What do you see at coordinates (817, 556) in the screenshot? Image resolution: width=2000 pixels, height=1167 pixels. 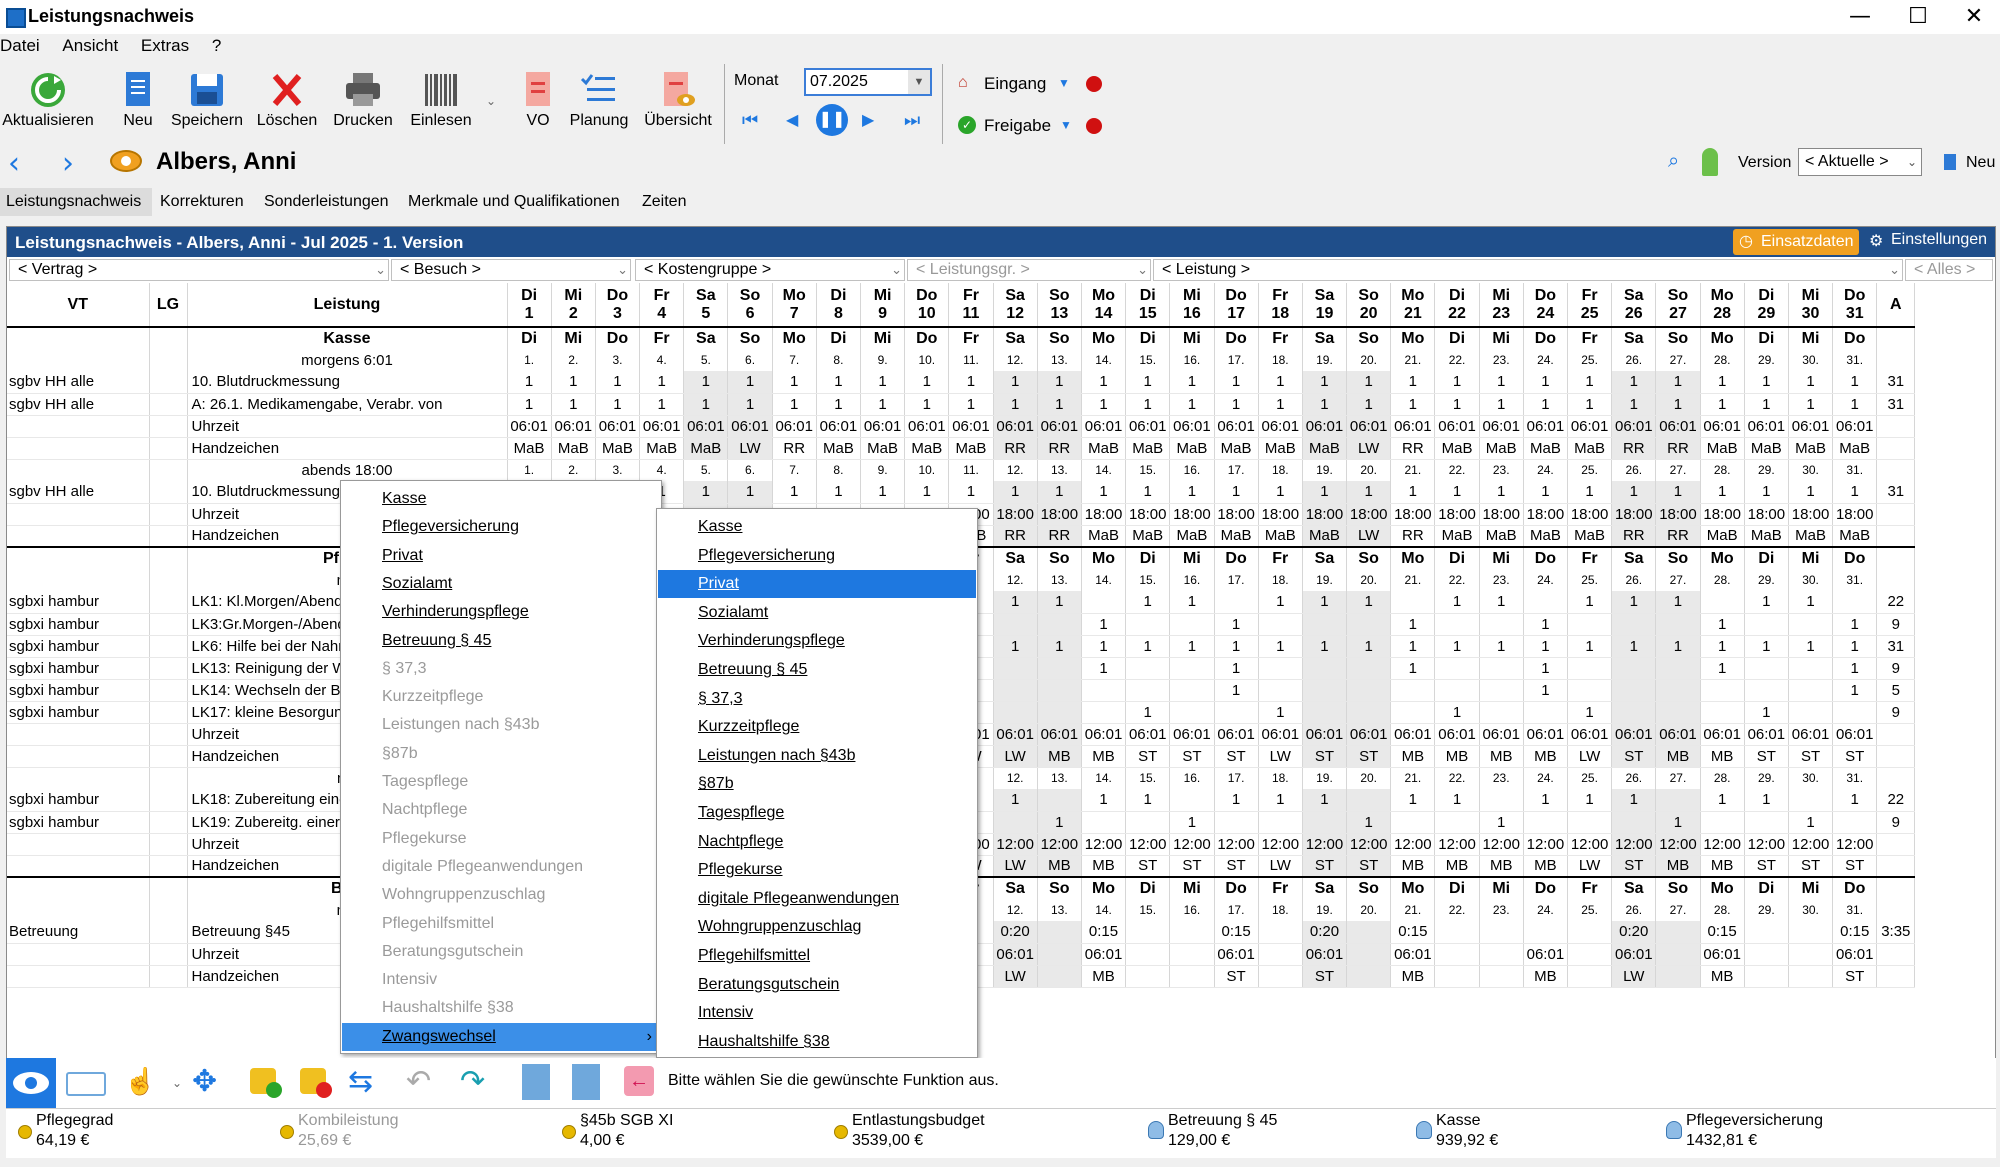 I see `submenu-item: Pflegeversicherung` at bounding box center [817, 556].